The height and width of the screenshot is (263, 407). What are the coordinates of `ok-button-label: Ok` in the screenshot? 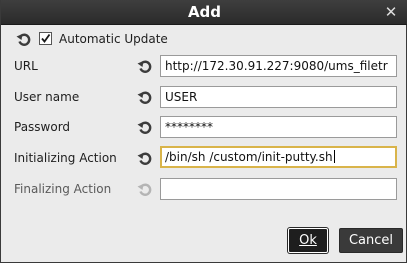 It's located at (308, 240).